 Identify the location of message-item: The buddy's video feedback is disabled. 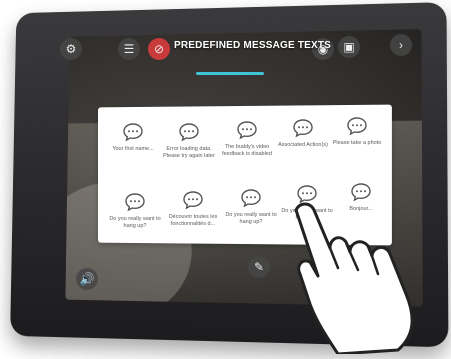
(247, 139).